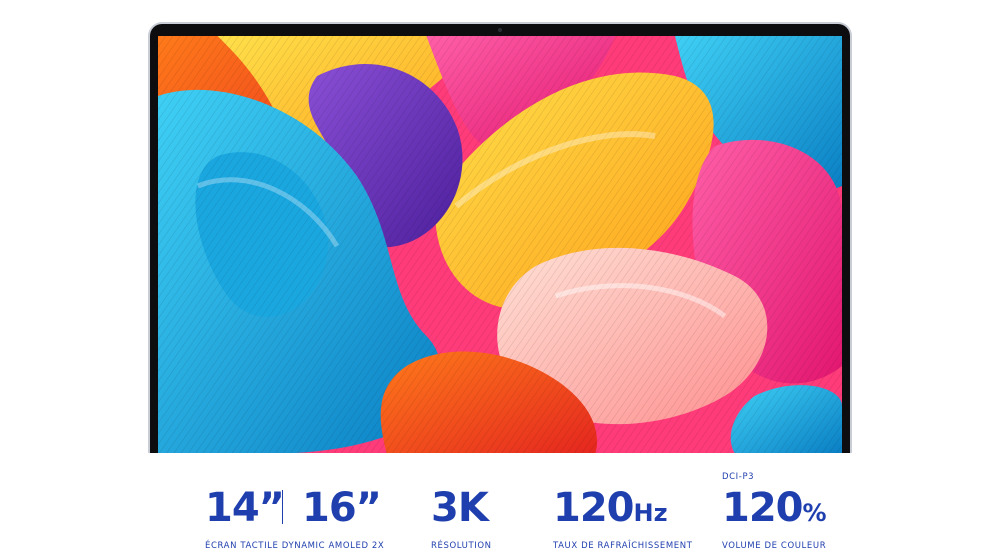 The width and height of the screenshot is (1000, 555). I want to click on spec-refresh-rate: 120Hz, so click(610, 508).